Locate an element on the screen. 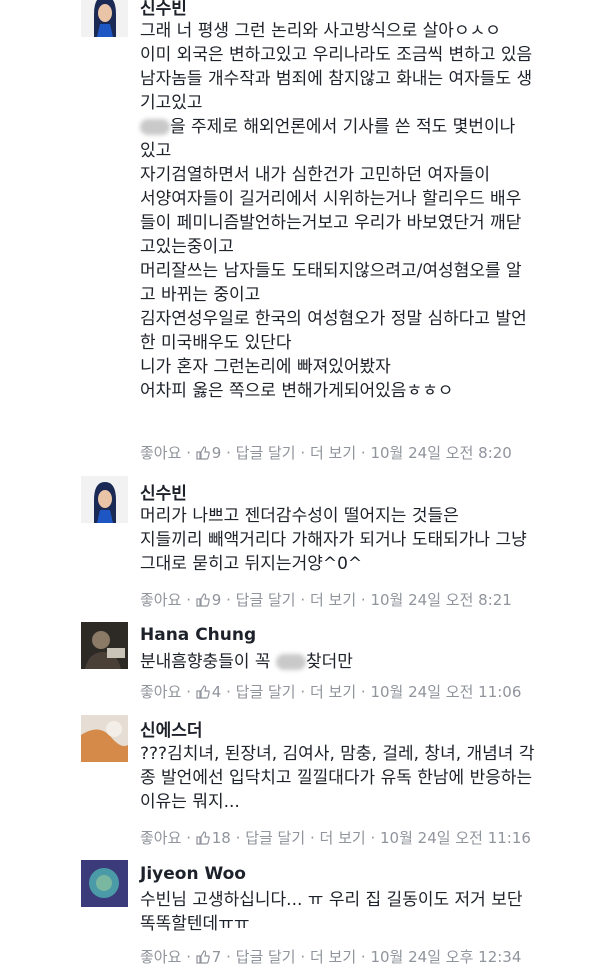 This screenshot has height=968, width=599. redacted-text is located at coordinates (155, 127).